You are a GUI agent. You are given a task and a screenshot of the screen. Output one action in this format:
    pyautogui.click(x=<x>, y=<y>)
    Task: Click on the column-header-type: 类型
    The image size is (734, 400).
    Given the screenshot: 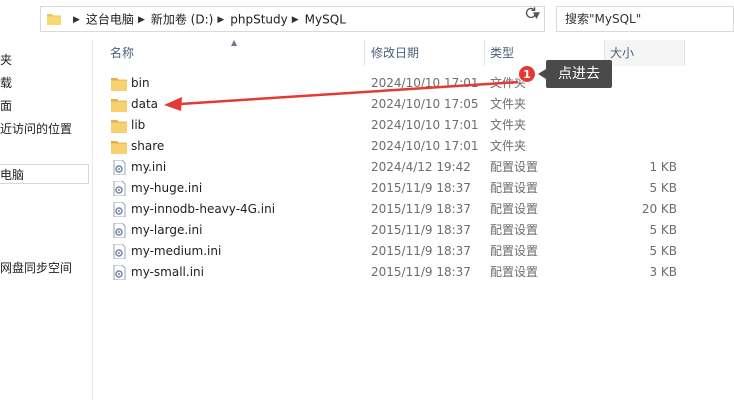 What is the action you would take?
    pyautogui.click(x=502, y=53)
    